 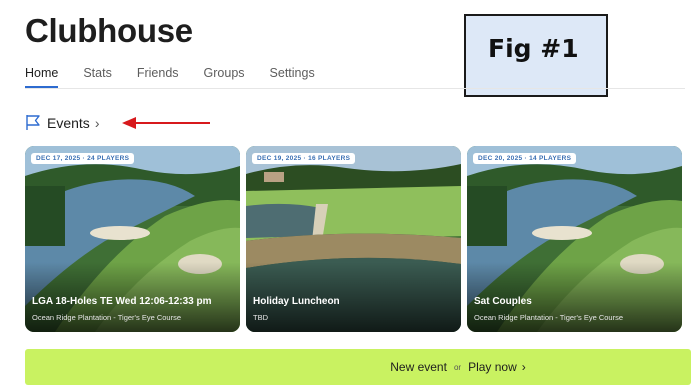 What do you see at coordinates (533, 48) in the screenshot?
I see `figure-label: Fig #1` at bounding box center [533, 48].